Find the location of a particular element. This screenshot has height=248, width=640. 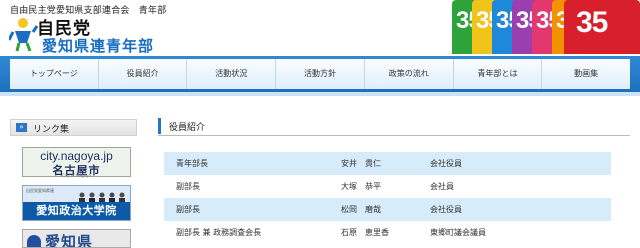

nav-bar: トップページ 役員紹介 活動状況 活動方針 政策の流れ 青年部とは 動画集 is located at coordinates (320, 74).